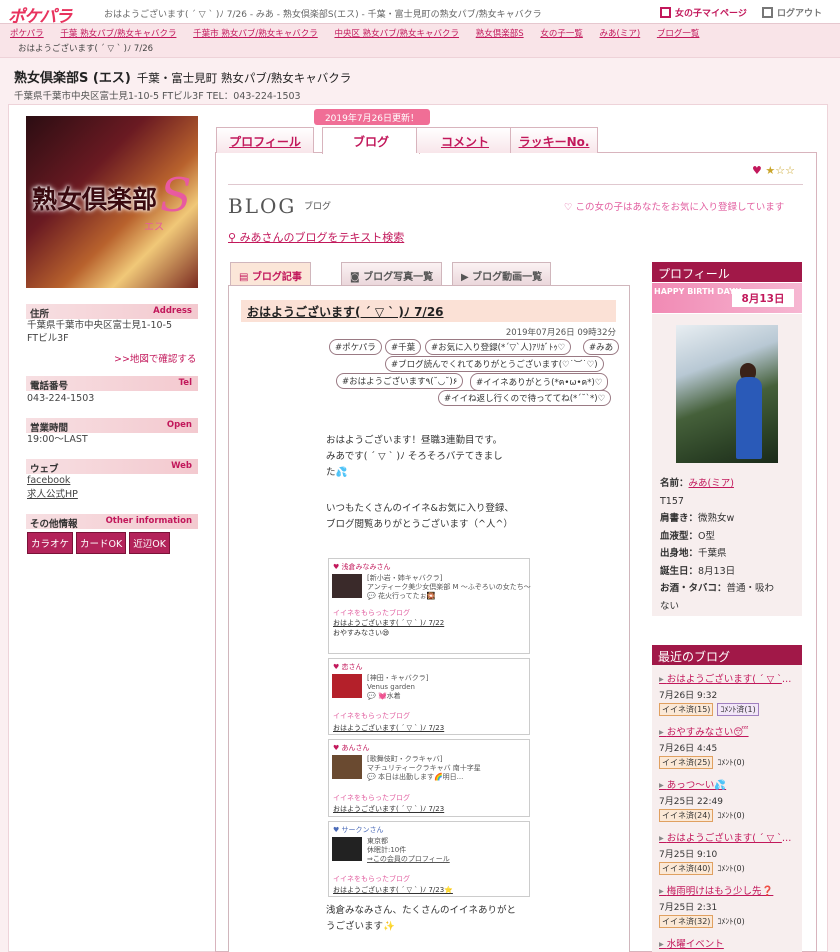  Describe the element at coordinates (731, 762) in the screenshot. I see `comment-badge: ｺﾒﾝﾄ(0)` at that location.